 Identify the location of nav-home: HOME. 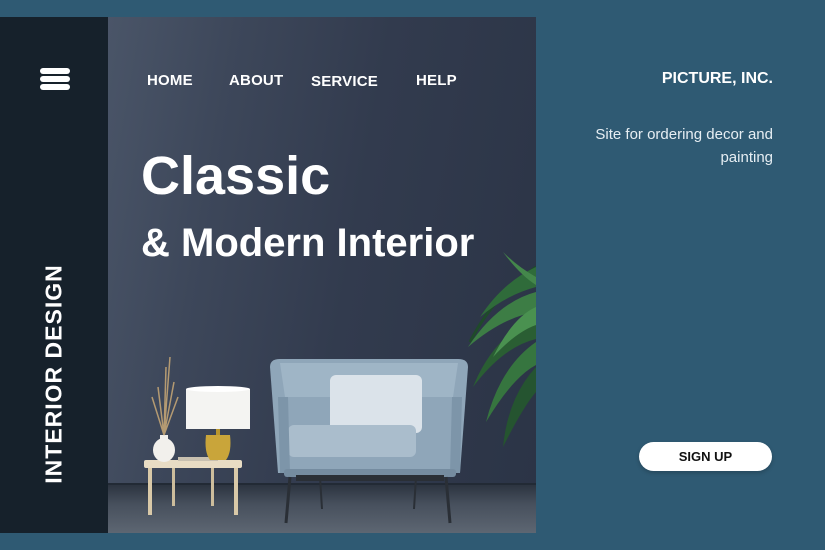
(170, 80).